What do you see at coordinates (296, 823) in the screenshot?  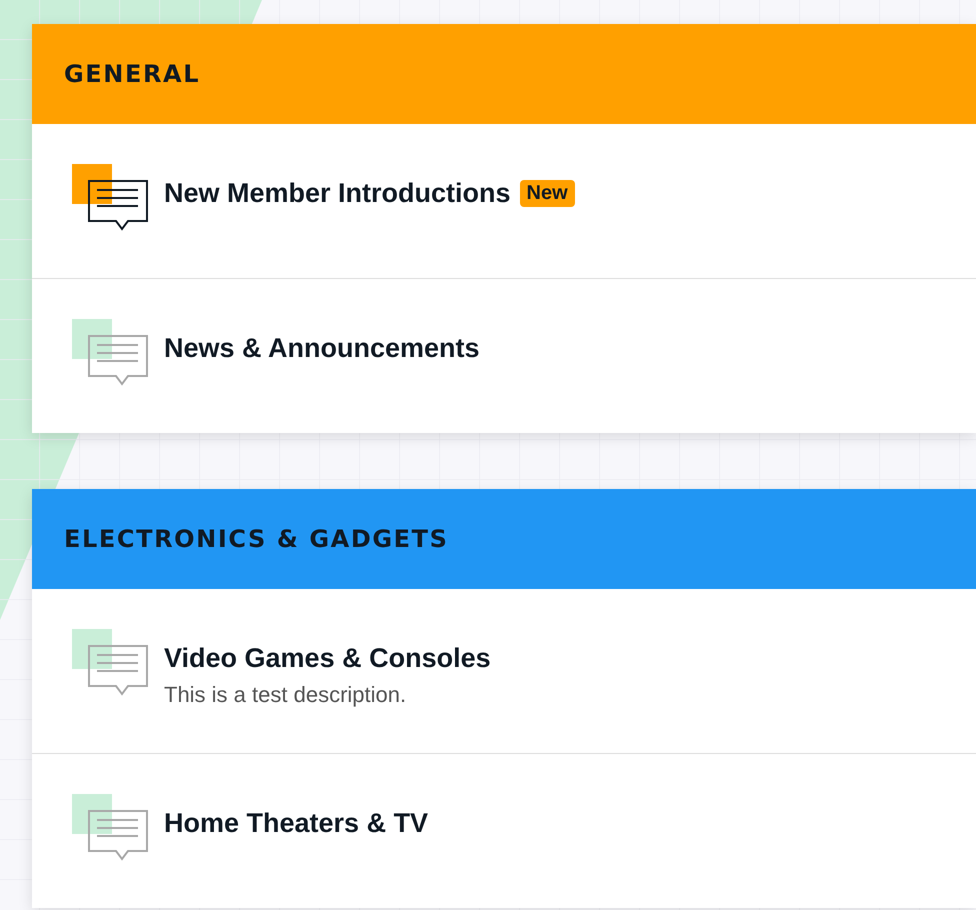 I see `forum-link: Home Theaters & TV` at bounding box center [296, 823].